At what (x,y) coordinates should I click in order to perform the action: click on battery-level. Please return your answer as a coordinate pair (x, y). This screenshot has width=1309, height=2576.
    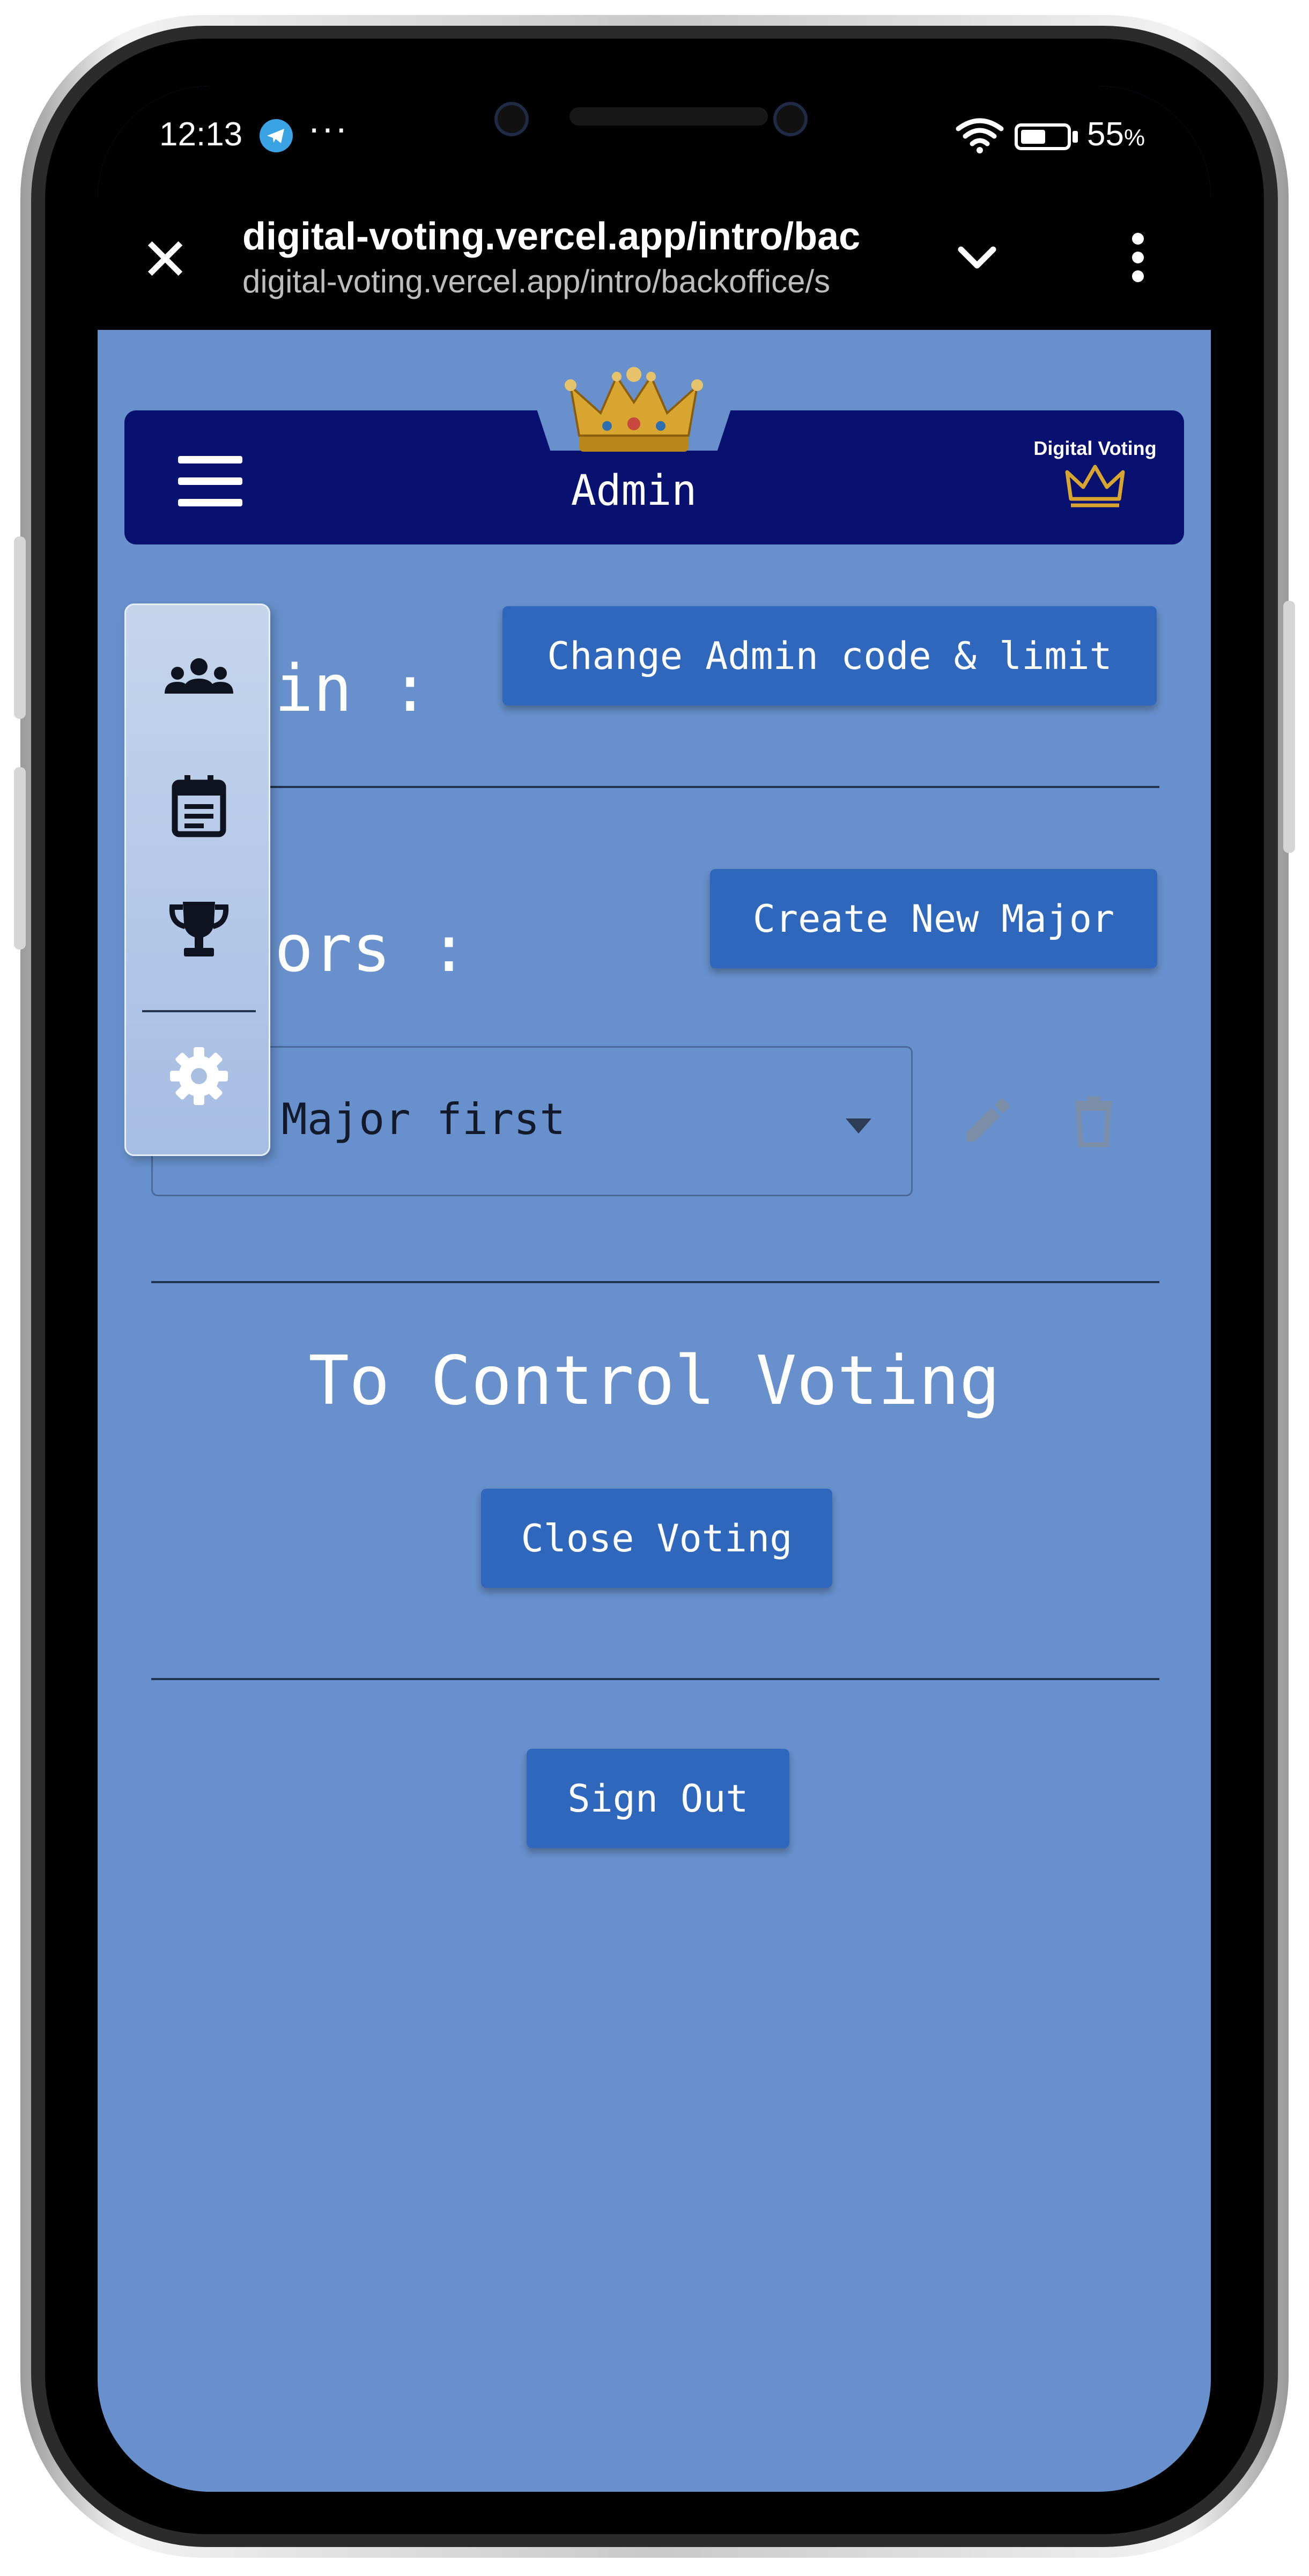
    Looking at the image, I should click on (1033, 137).